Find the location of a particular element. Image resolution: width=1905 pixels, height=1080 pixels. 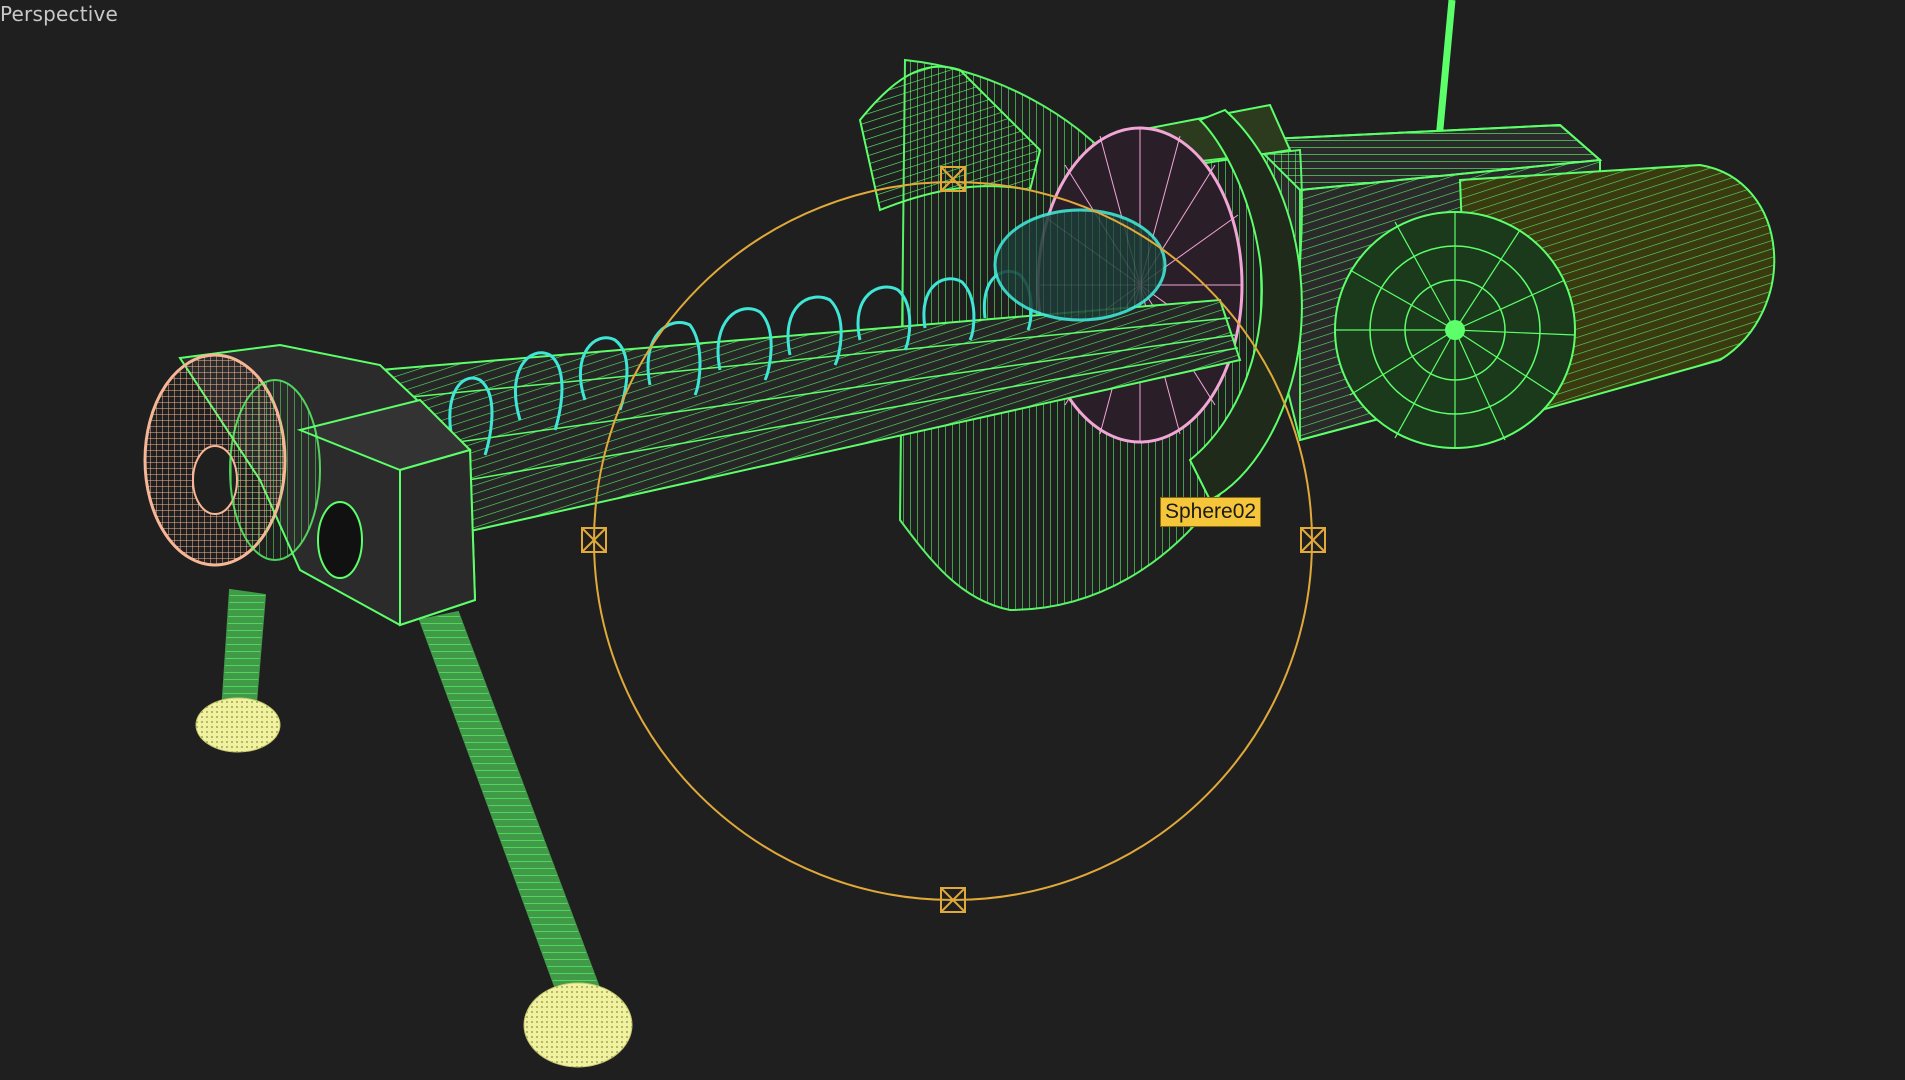

viewport-label: Perspective is located at coordinates (59, 14).